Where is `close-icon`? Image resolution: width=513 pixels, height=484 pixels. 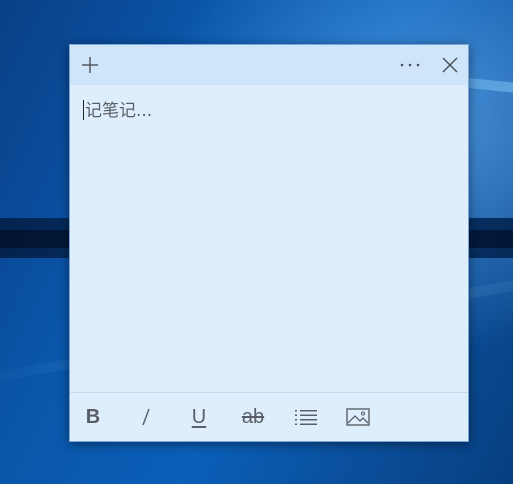
close-icon is located at coordinates (450, 65).